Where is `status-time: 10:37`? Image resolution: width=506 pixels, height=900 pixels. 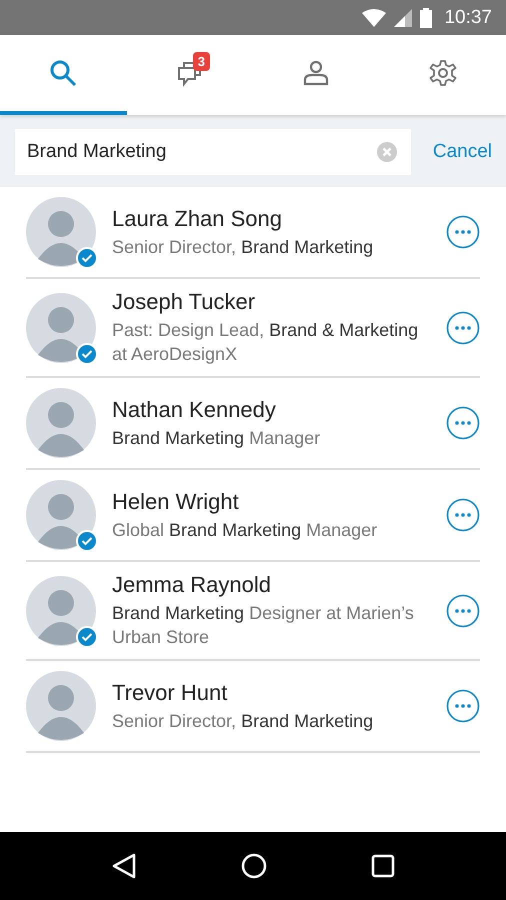 status-time: 10:37 is located at coordinates (468, 17).